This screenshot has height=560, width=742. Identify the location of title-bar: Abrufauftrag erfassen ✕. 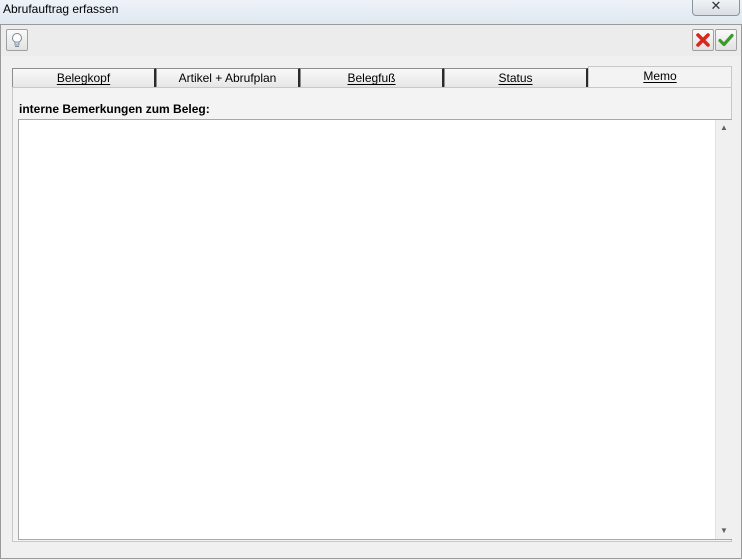
(371, 12).